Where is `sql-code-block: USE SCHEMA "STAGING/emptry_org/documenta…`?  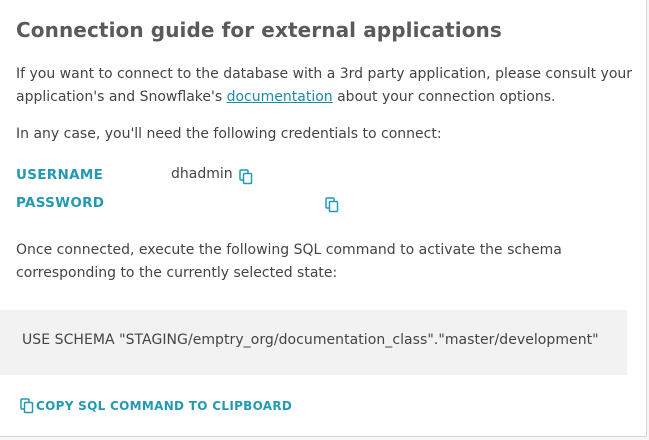
sql-code-block: USE SCHEMA "STAGING/emptry_org/documenta… is located at coordinates (313, 342).